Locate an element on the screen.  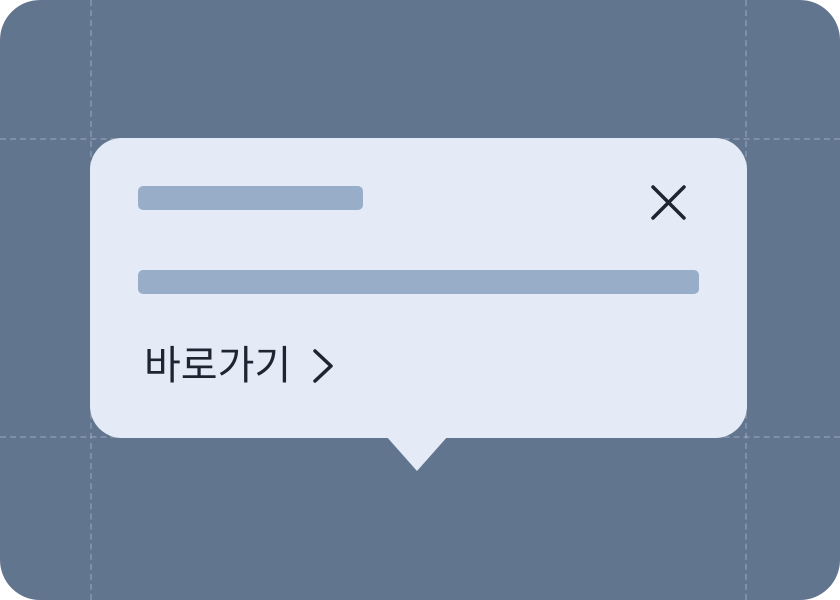
body-placeholder is located at coordinates (418, 282).